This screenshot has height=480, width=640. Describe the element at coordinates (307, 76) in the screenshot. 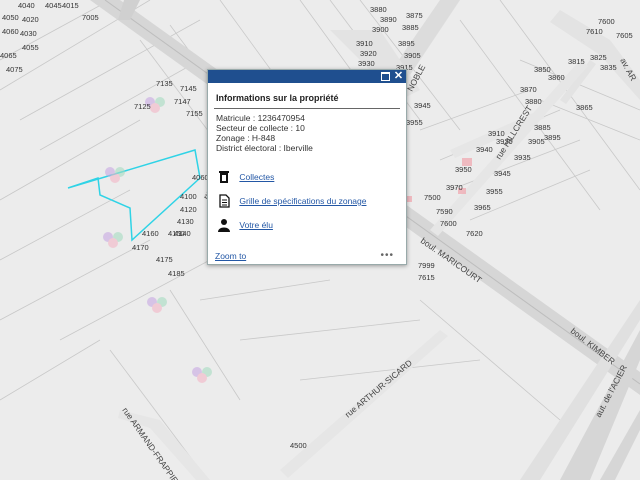

I see `popup-titlebar: ✕` at that location.